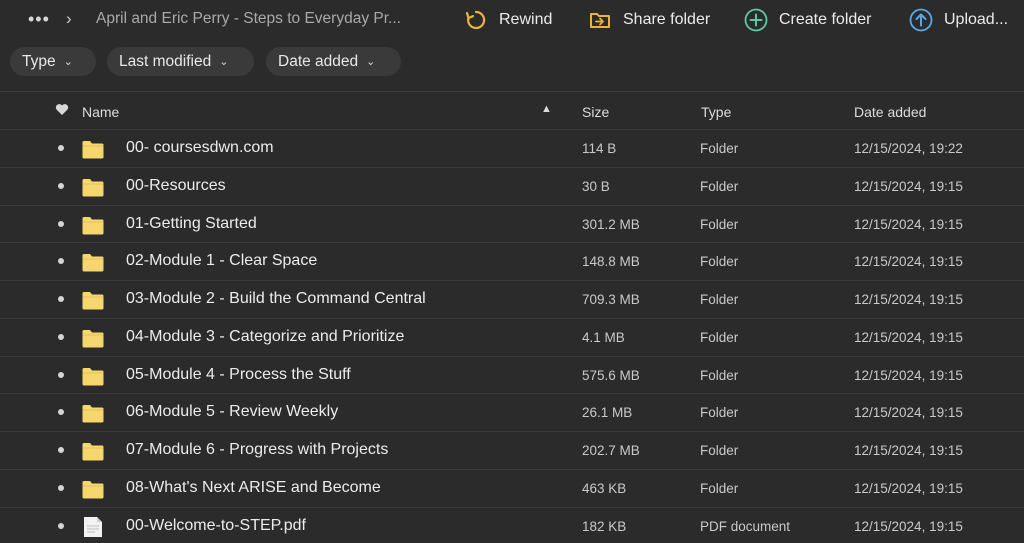 The height and width of the screenshot is (543, 1024). What do you see at coordinates (232, 412) in the screenshot?
I see `file-name: 06-Module 5 - Review Weekly` at bounding box center [232, 412].